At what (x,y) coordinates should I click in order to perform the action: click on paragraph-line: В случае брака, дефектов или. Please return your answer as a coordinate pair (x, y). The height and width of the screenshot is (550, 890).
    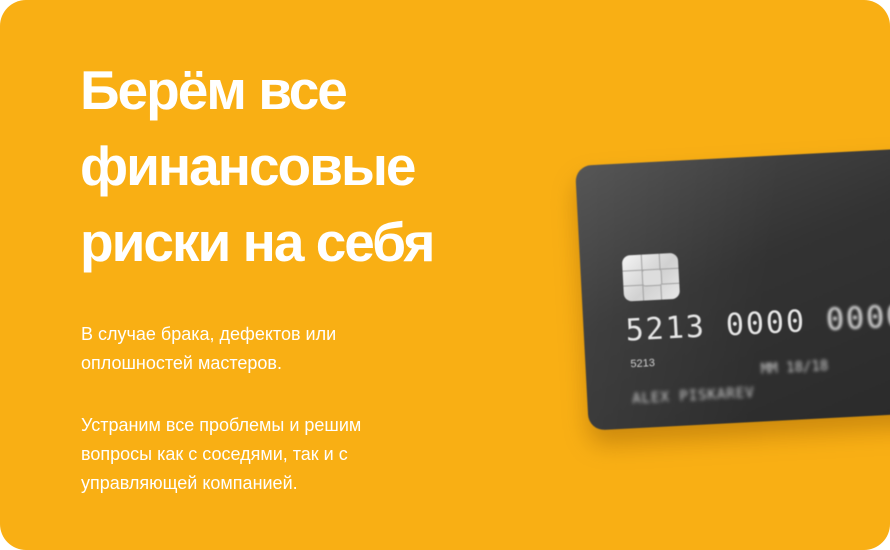
    Looking at the image, I should click on (209, 334).